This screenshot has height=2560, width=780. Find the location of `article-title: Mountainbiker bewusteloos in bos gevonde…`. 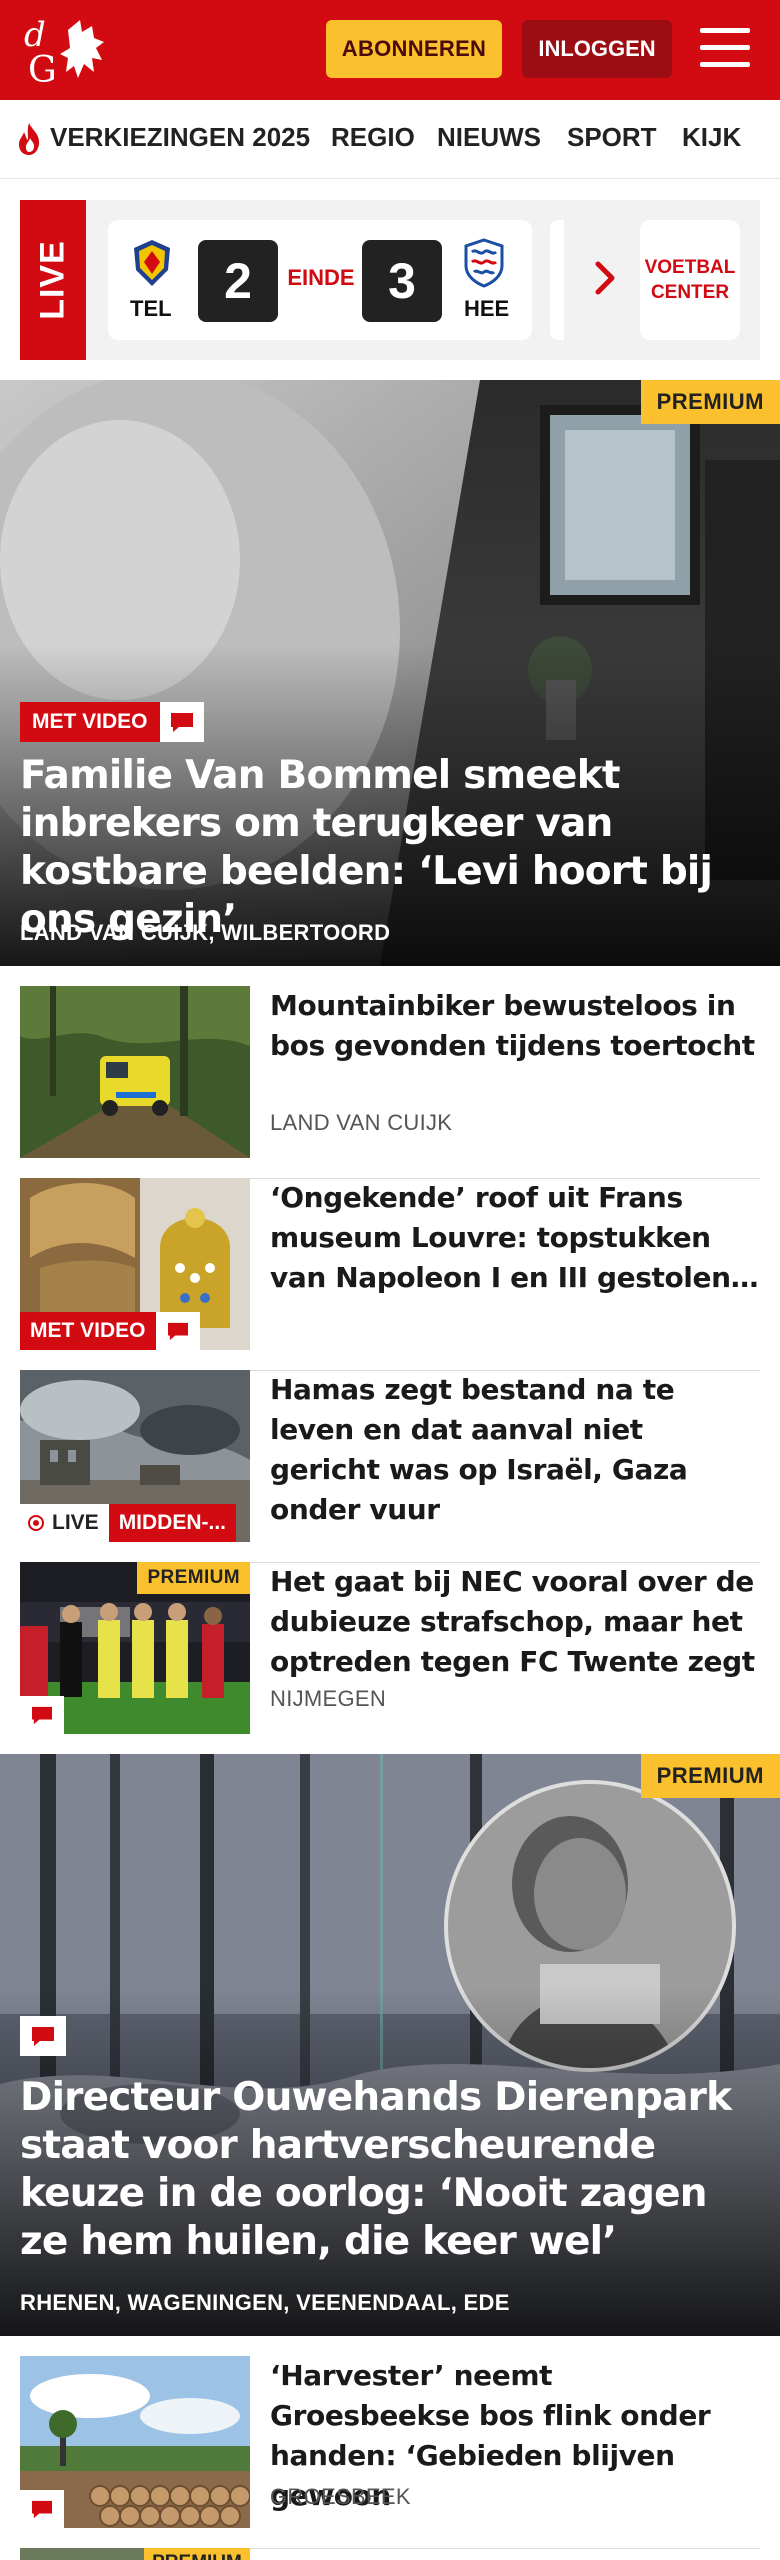

article-title: Mountainbiker bewusteloos in bos gevonde… is located at coordinates (515, 1026).